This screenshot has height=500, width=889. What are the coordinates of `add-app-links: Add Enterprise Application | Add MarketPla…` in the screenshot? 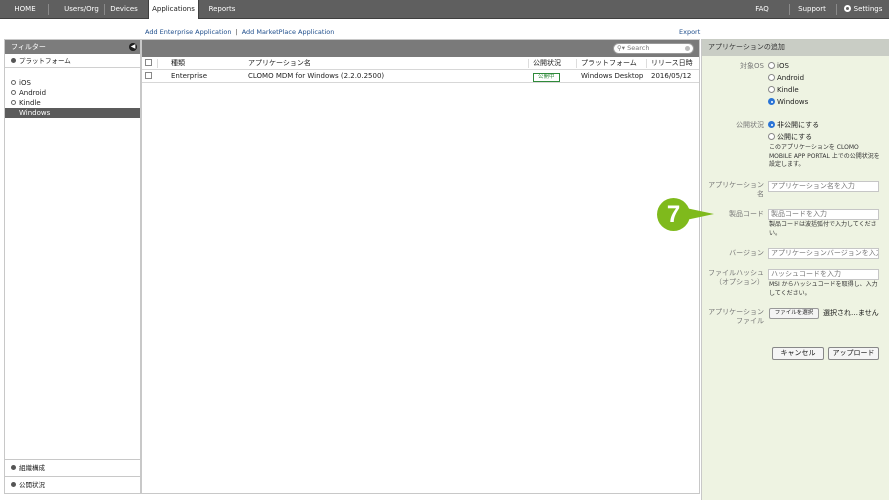 It's located at (239, 32).